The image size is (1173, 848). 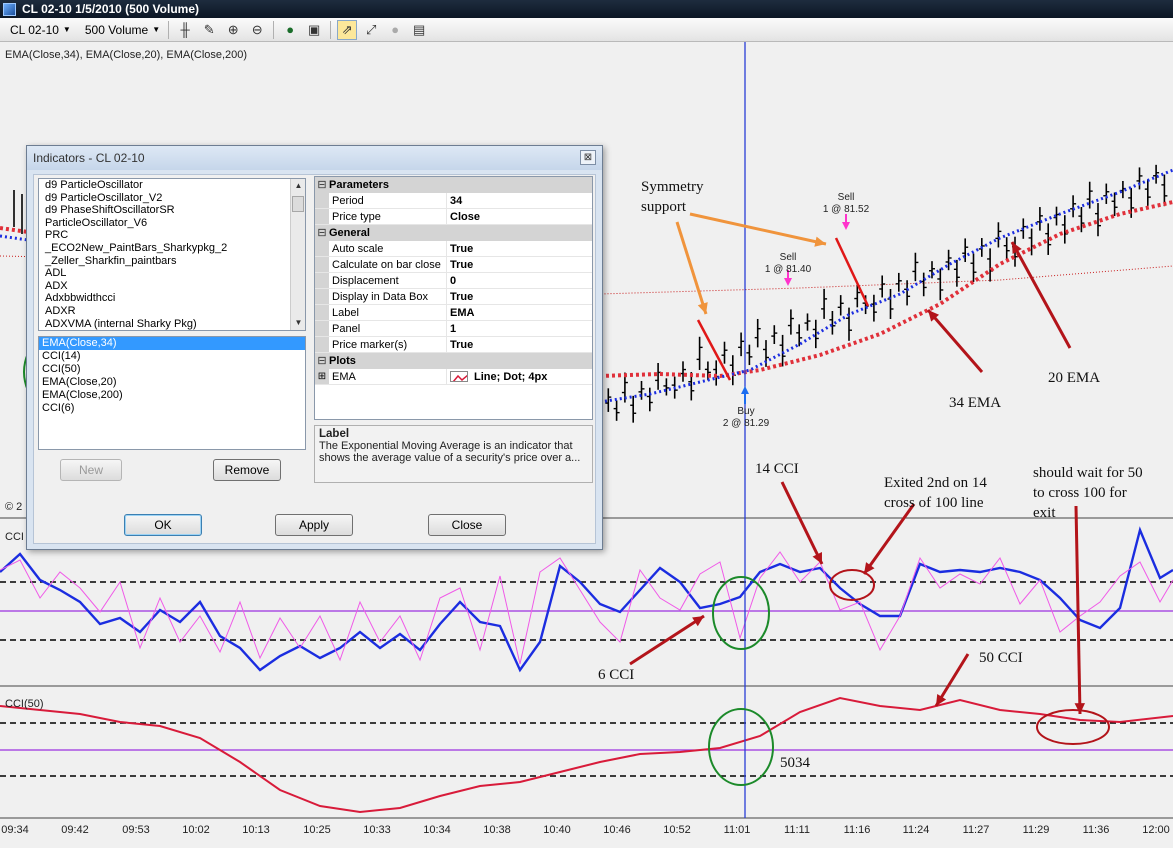 I want to click on property-name: Calculate on bar close, so click(x=388, y=264).